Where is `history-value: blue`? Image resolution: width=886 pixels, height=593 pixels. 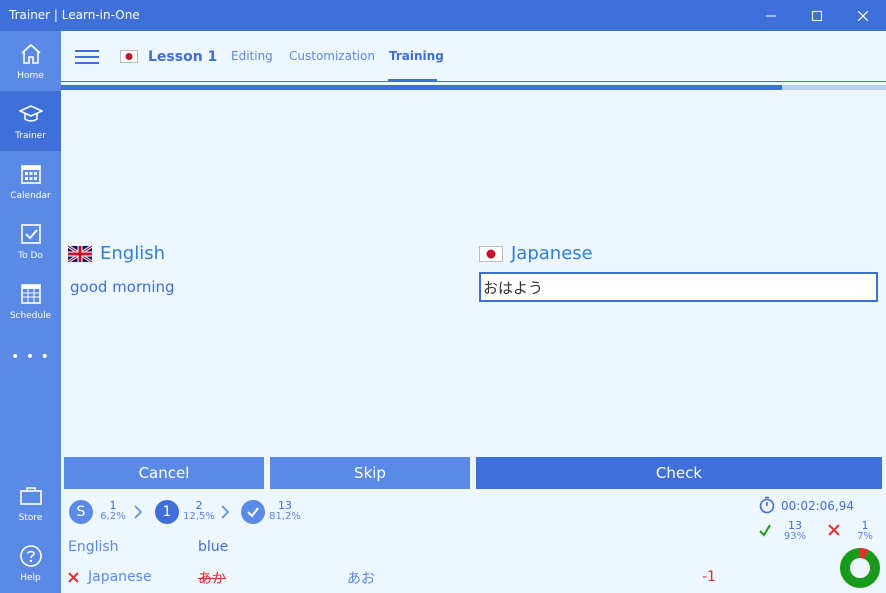 history-value: blue is located at coordinates (213, 547).